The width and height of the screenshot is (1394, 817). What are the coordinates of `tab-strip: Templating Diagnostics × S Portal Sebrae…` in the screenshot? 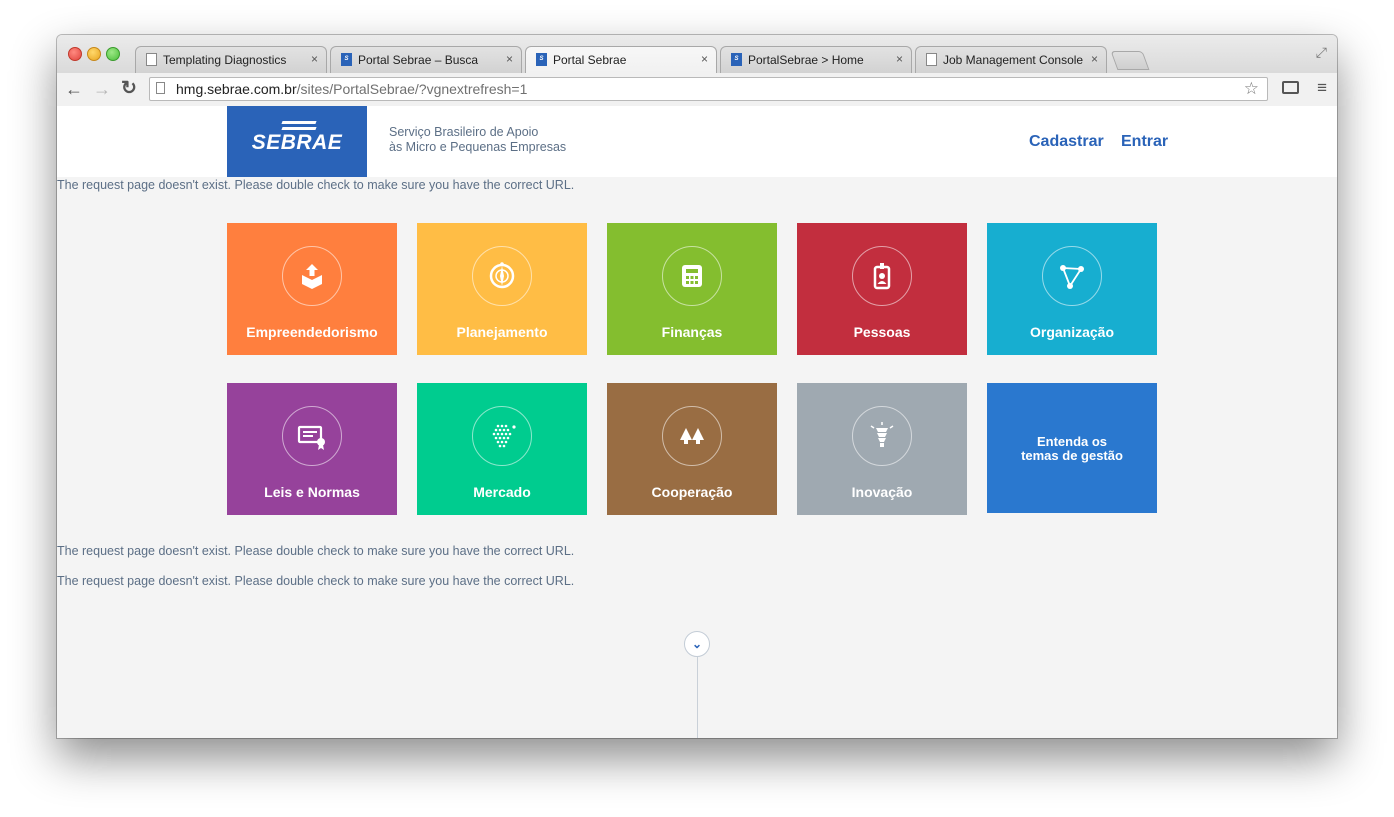 It's located at (697, 54).